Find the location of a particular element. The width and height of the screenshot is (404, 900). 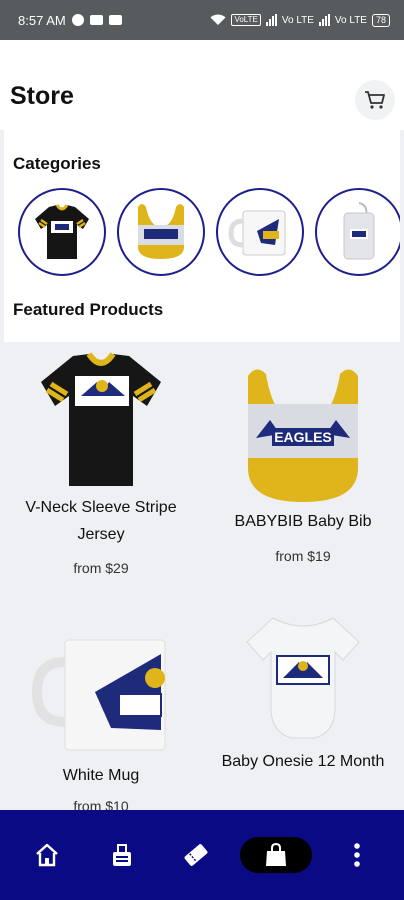

nav-store is located at coordinates (276, 855).